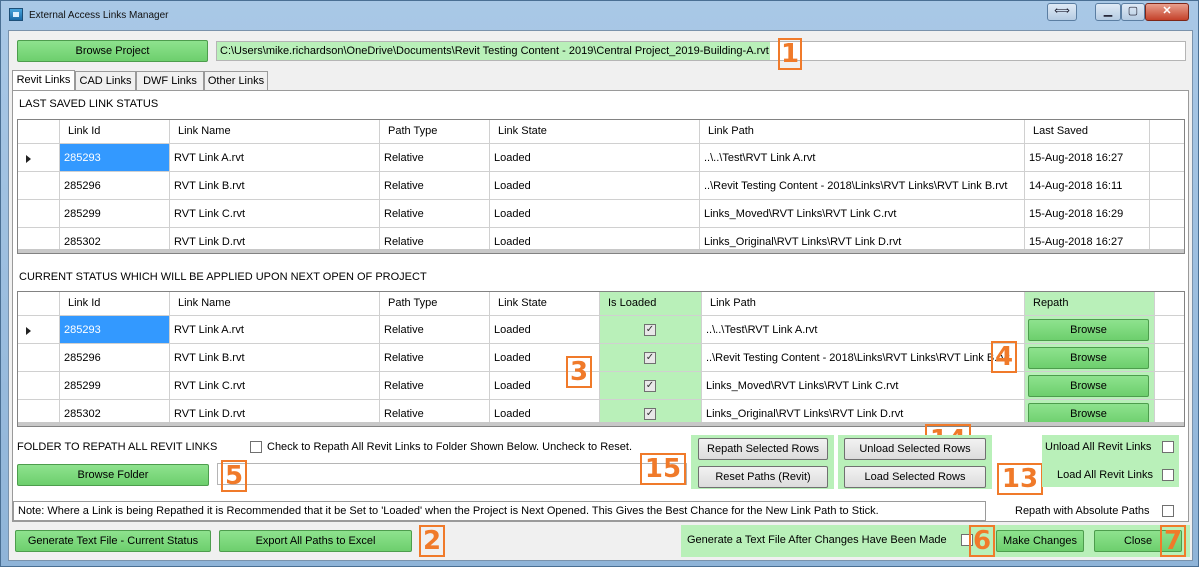 The width and height of the screenshot is (1199, 567). What do you see at coordinates (915, 449) in the screenshot?
I see `unload-selected-rows-button: Unload Selected Rows` at bounding box center [915, 449].